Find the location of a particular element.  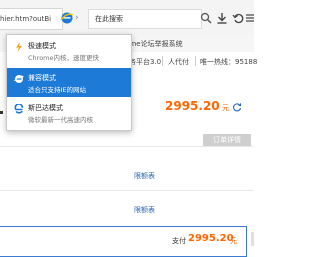

forward-chevron-icon: › is located at coordinates (80, 18).